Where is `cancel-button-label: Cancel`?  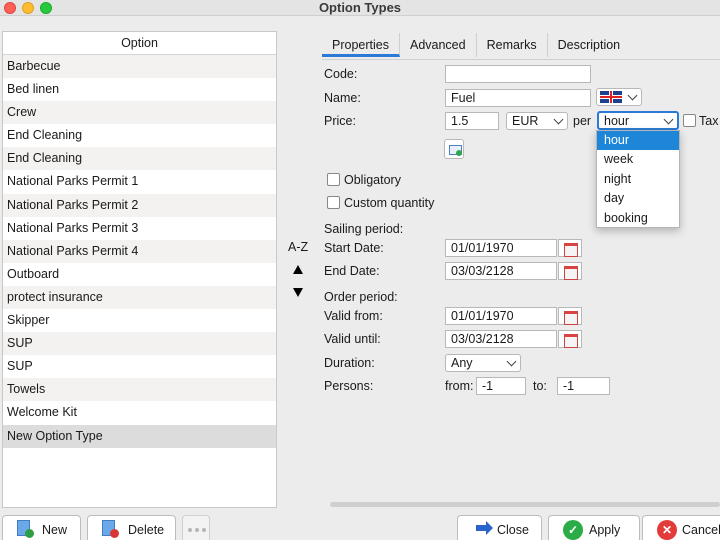 cancel-button-label: Cancel is located at coordinates (701, 530).